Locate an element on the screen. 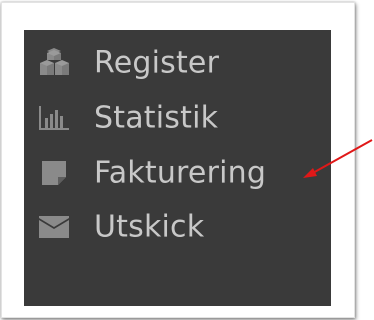  sidebar-item-statistik: Statistik is located at coordinates (164, 118).